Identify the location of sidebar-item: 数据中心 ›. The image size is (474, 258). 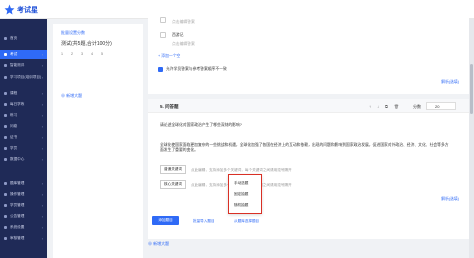
(23, 159).